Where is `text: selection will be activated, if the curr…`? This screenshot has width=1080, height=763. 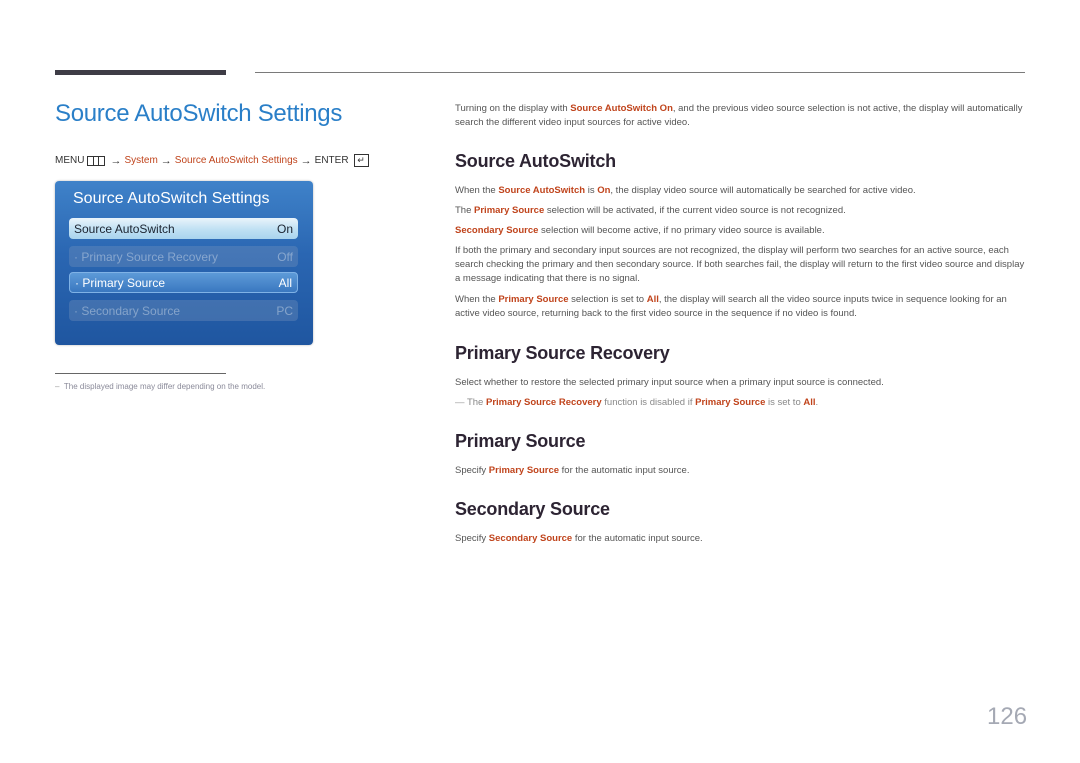
text: selection will be activated, if the curr… is located at coordinates (695, 210).